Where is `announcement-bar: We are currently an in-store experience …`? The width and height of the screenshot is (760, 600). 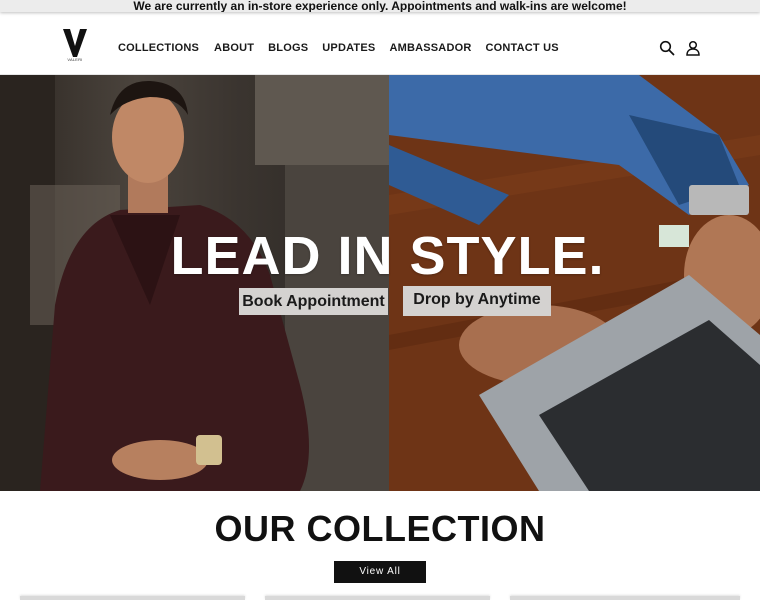
announcement-bar: We are currently an in-store experience … is located at coordinates (380, 6).